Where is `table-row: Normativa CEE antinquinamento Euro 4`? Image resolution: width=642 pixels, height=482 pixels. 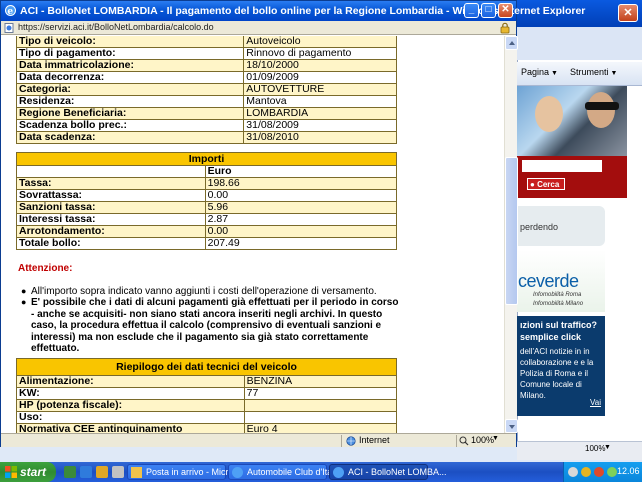 table-row: Normativa CEE antinquinamento Euro 4 is located at coordinates (207, 428).